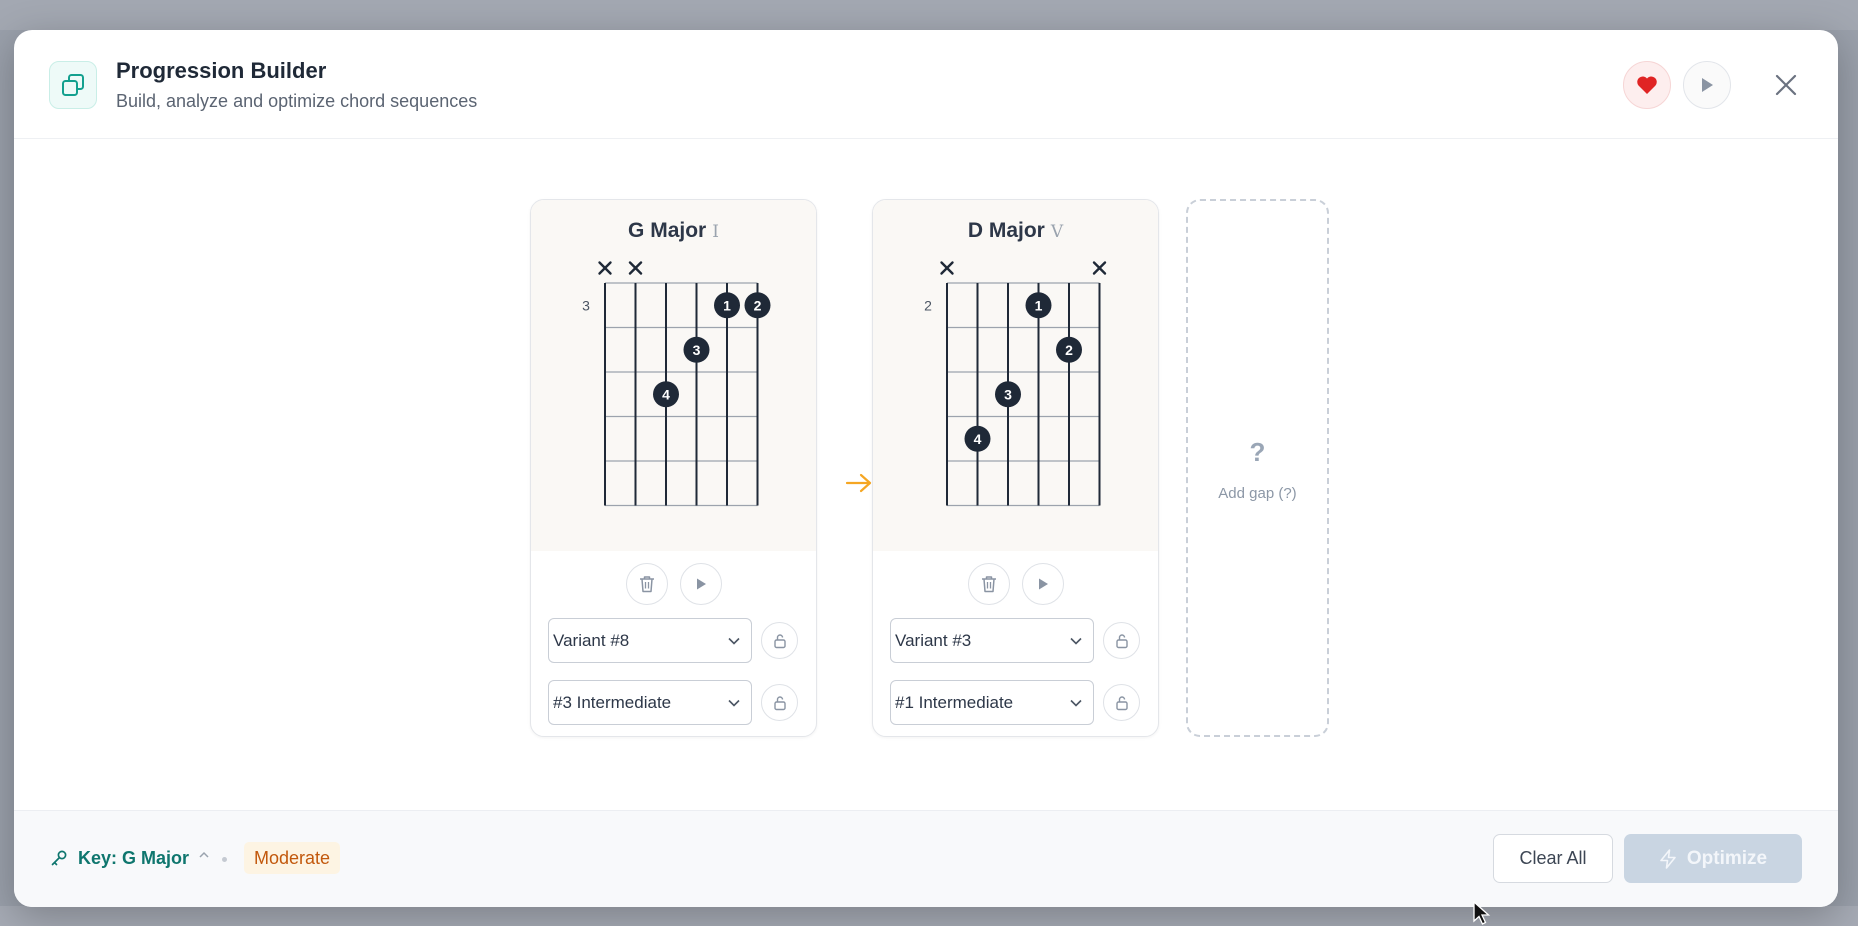  What do you see at coordinates (933, 640) in the screenshot?
I see `variant-value: Variant #3` at bounding box center [933, 640].